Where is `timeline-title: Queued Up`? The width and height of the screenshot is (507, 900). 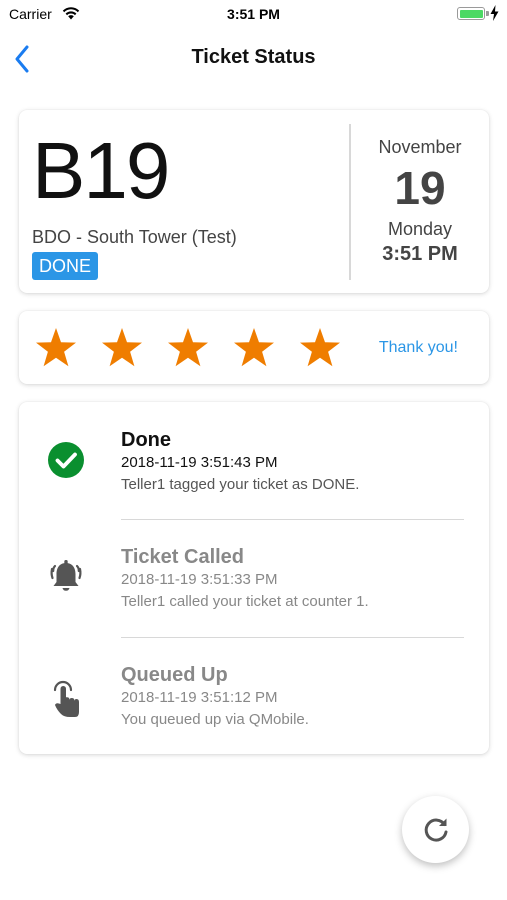
timeline-title: Queued Up is located at coordinates (174, 675).